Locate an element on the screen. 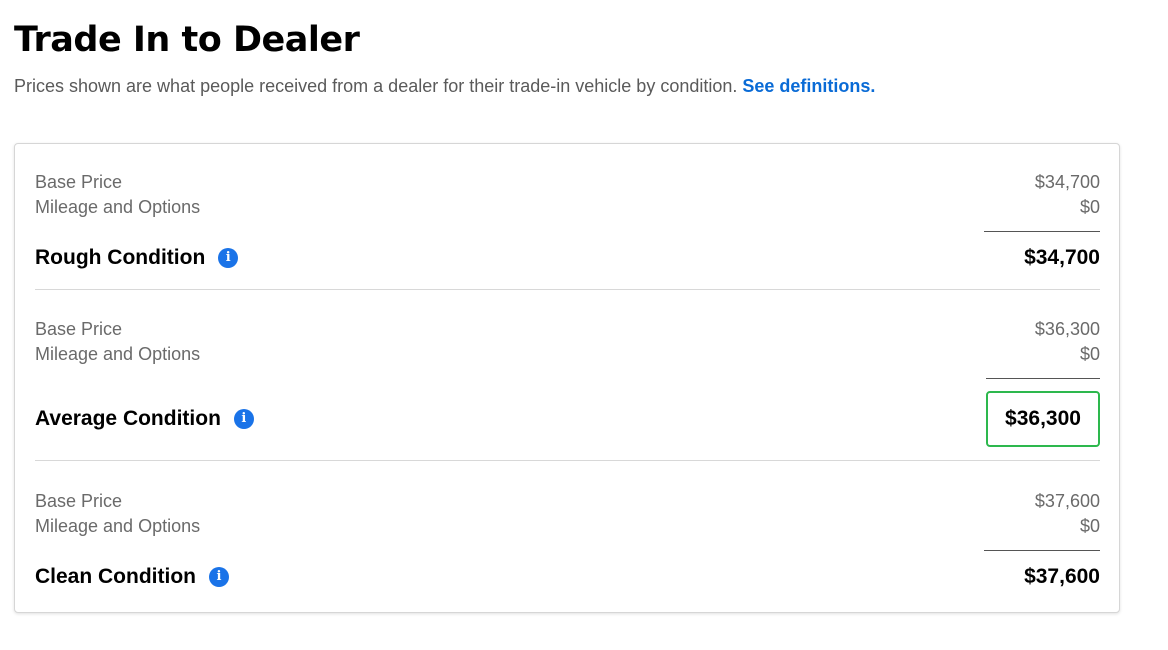 This screenshot has width=1168, height=650. condition-title: Clean Condition i is located at coordinates (132, 577).